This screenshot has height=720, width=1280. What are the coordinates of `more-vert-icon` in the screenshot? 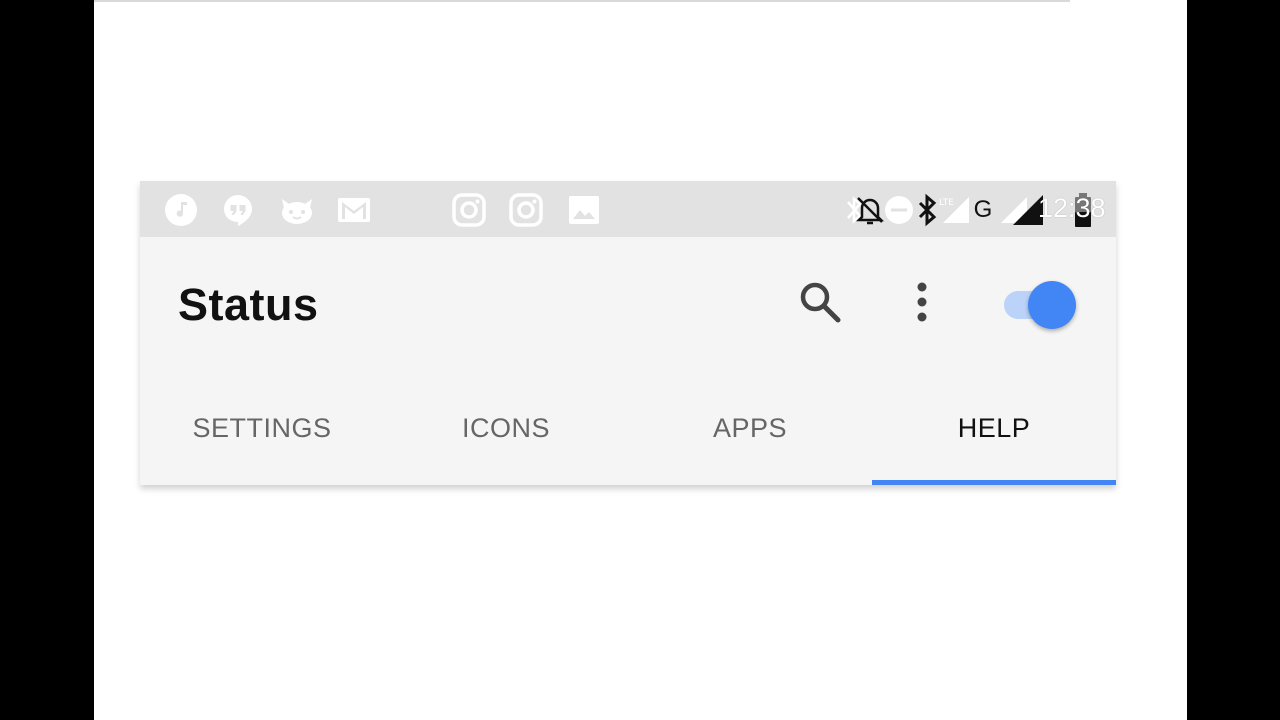 It's located at (922, 302).